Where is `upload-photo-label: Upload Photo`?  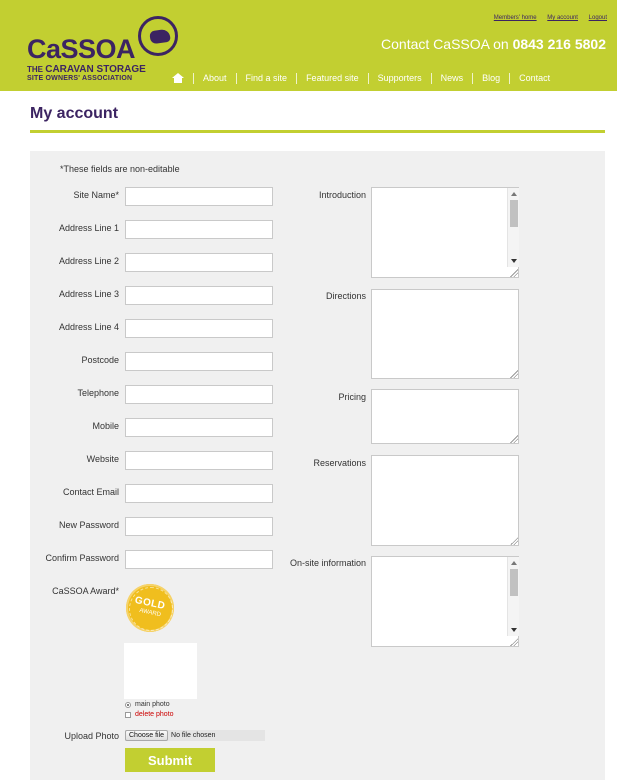
upload-photo-label: Upload Photo is located at coordinates (91, 736).